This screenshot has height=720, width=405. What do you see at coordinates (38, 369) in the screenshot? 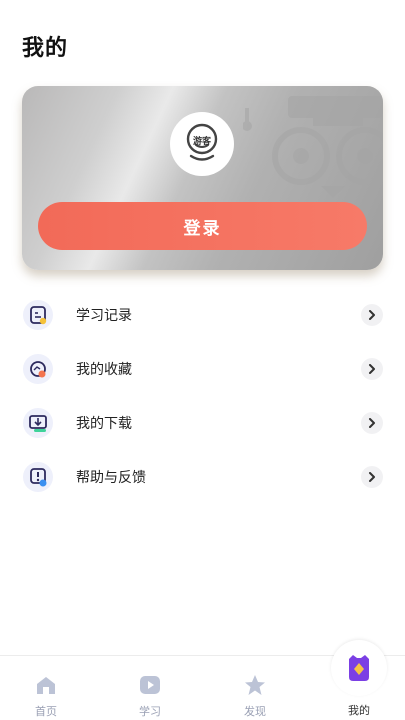
I see `favorites-icon` at bounding box center [38, 369].